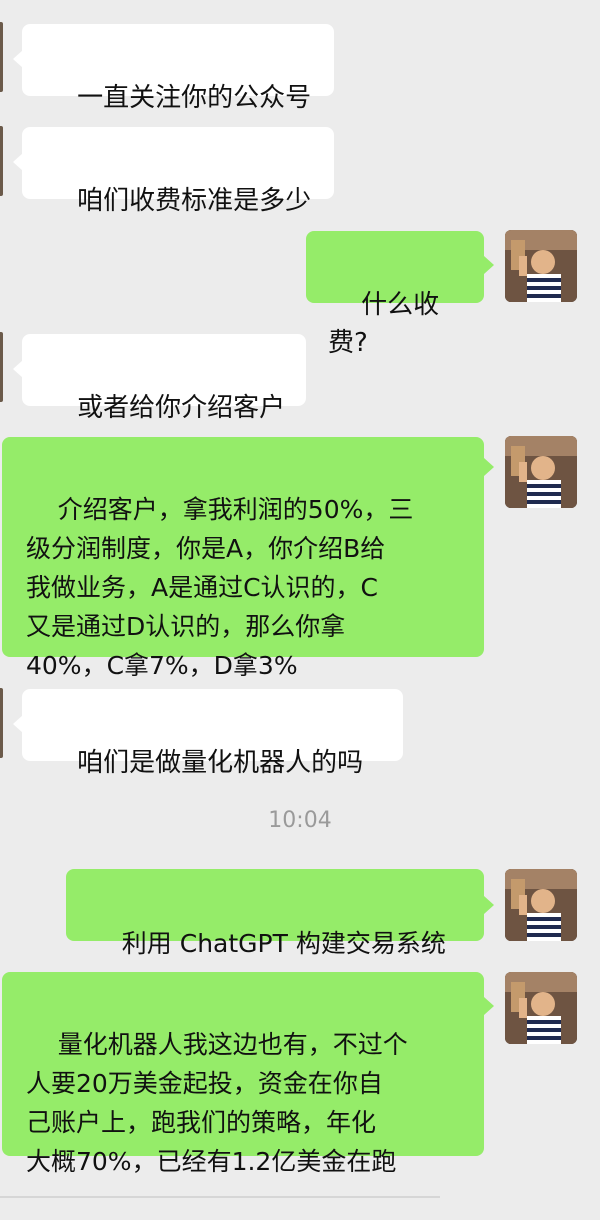 The height and width of the screenshot is (1220, 600). What do you see at coordinates (181, 408) in the screenshot?
I see `message-text: 或者给你介绍客户` at bounding box center [181, 408].